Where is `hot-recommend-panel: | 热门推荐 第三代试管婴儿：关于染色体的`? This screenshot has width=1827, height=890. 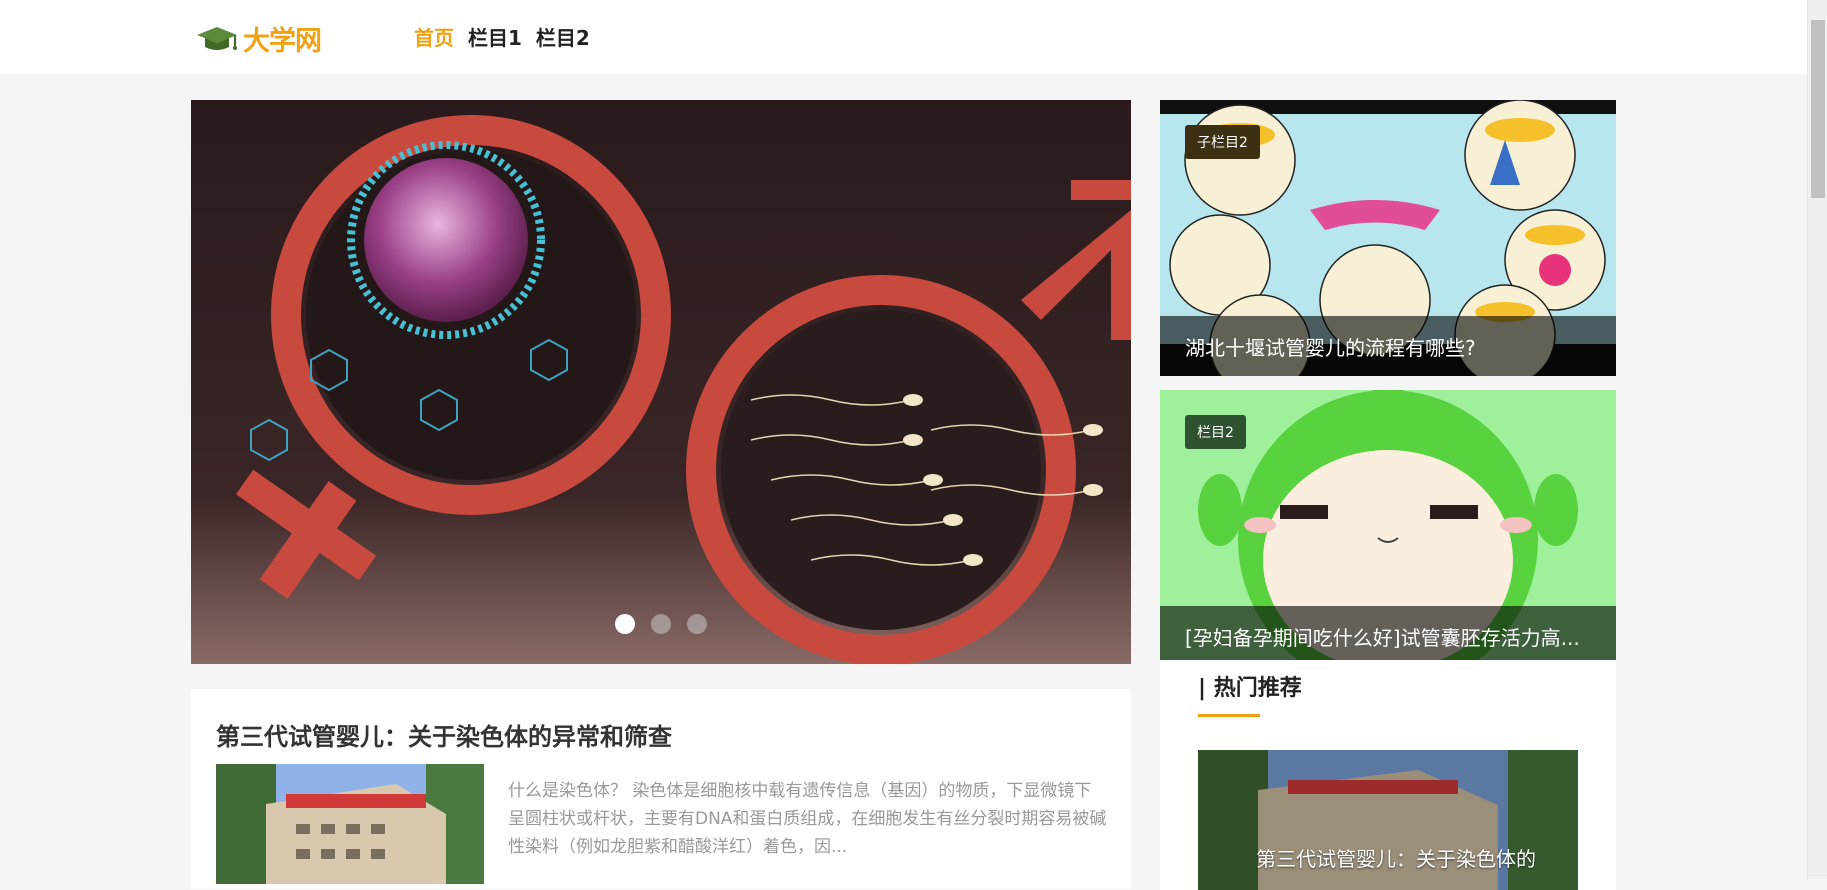 hot-recommend-panel: | 热门推荐 第三代试管婴儿：关于染色体的 is located at coordinates (1388, 775).